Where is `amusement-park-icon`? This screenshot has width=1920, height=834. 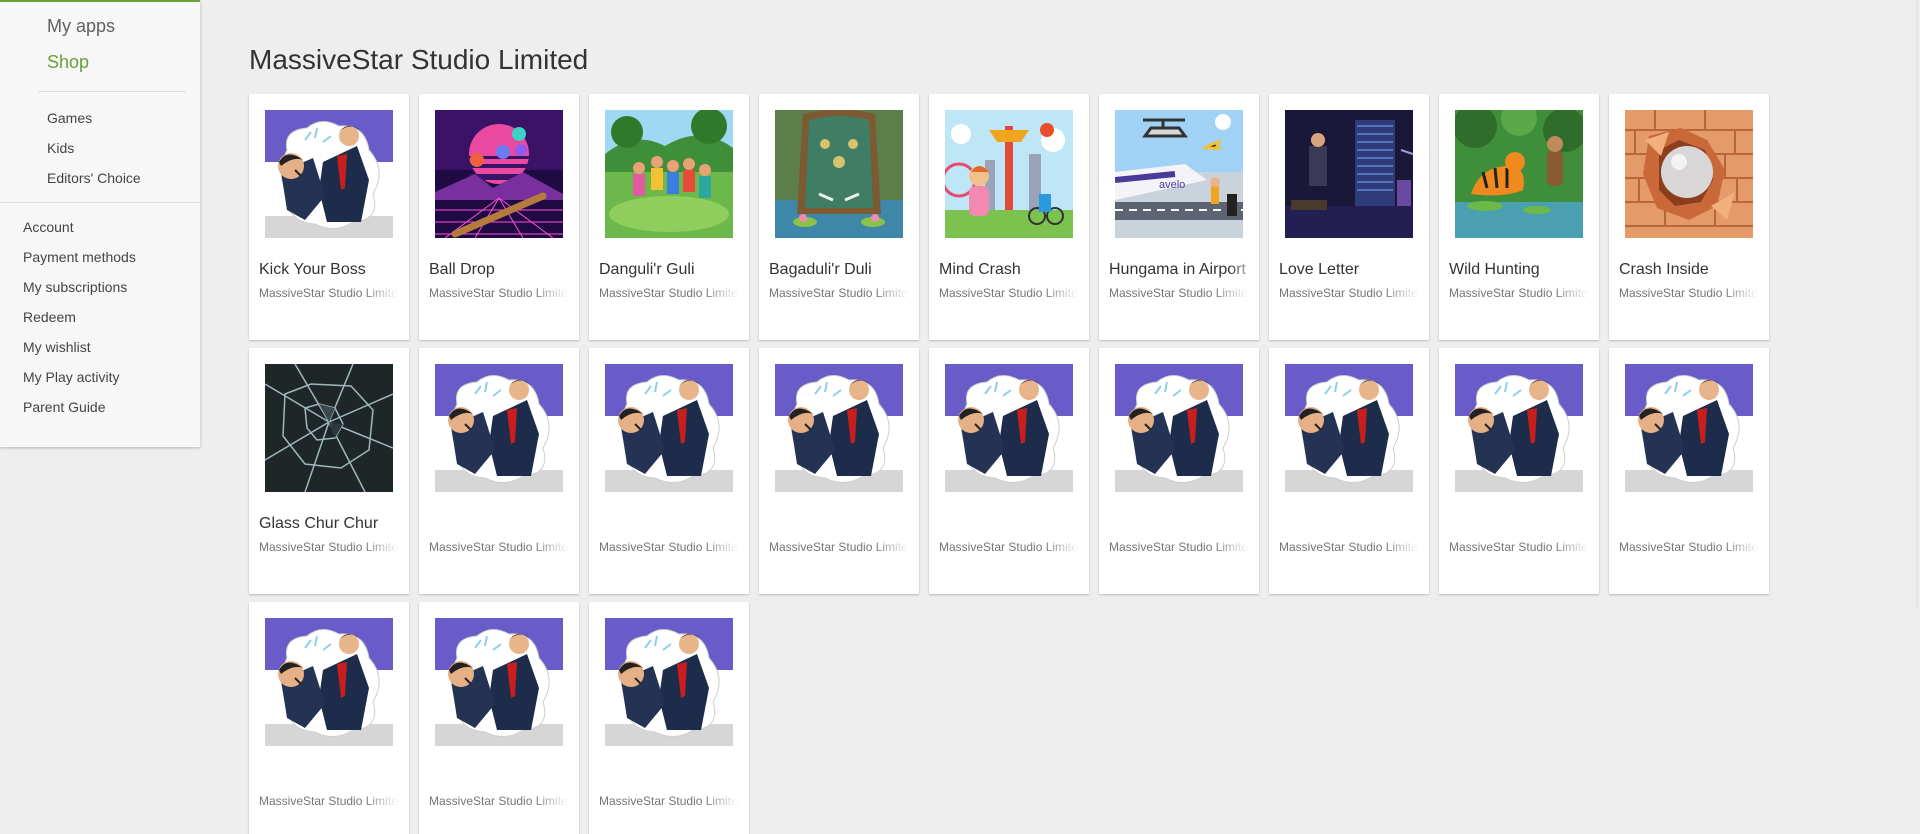
amusement-park-icon is located at coordinates (1009, 174).